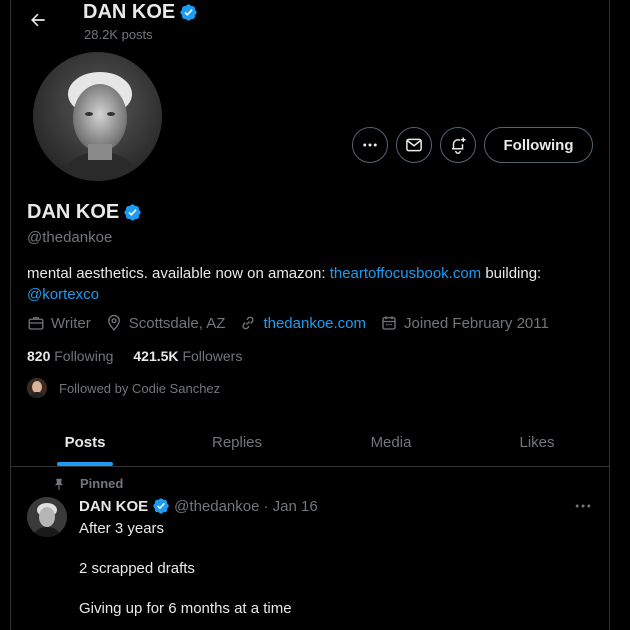  I want to click on post-more-icon, so click(583, 506).